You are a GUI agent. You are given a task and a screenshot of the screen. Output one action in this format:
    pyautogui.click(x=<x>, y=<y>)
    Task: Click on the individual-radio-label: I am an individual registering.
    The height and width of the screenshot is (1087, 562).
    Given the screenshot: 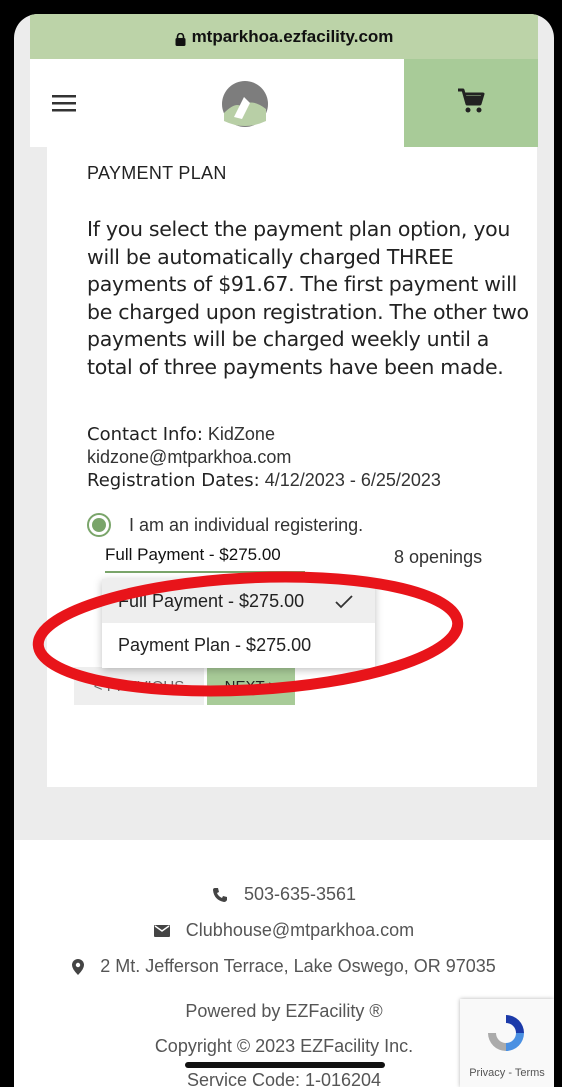 What is the action you would take?
    pyautogui.click(x=246, y=524)
    